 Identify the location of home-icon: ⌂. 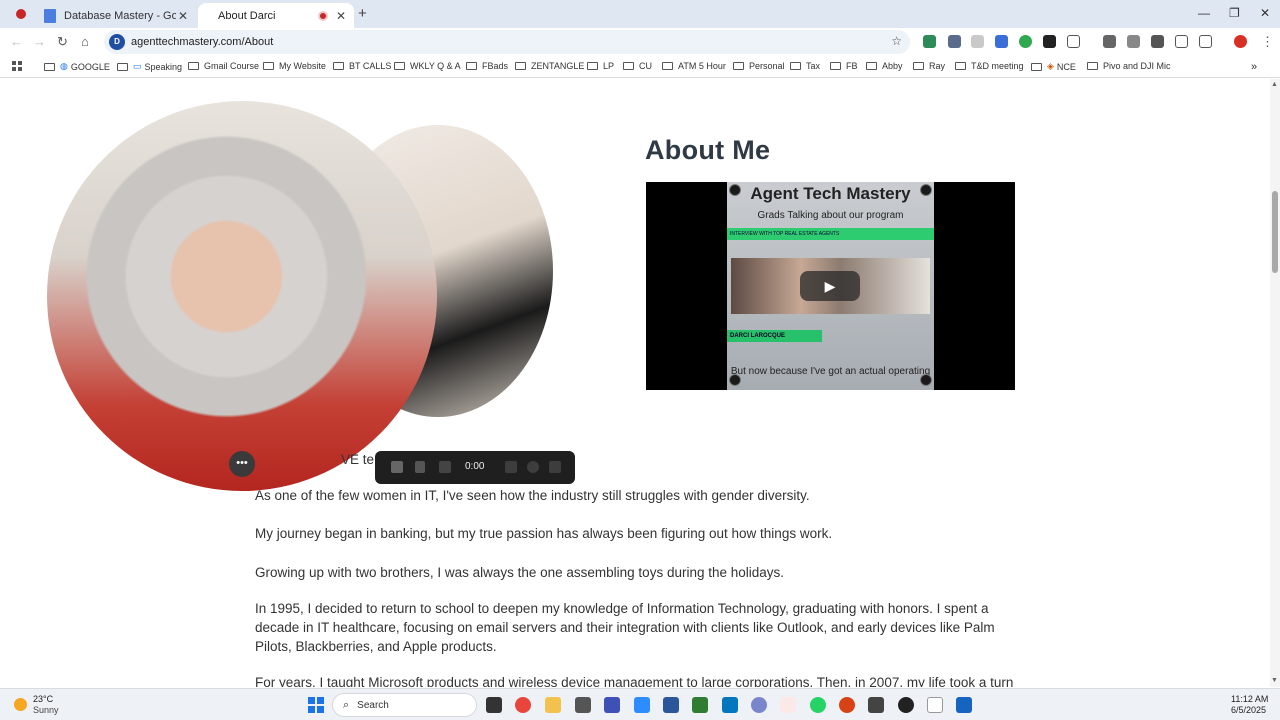
(85, 41).